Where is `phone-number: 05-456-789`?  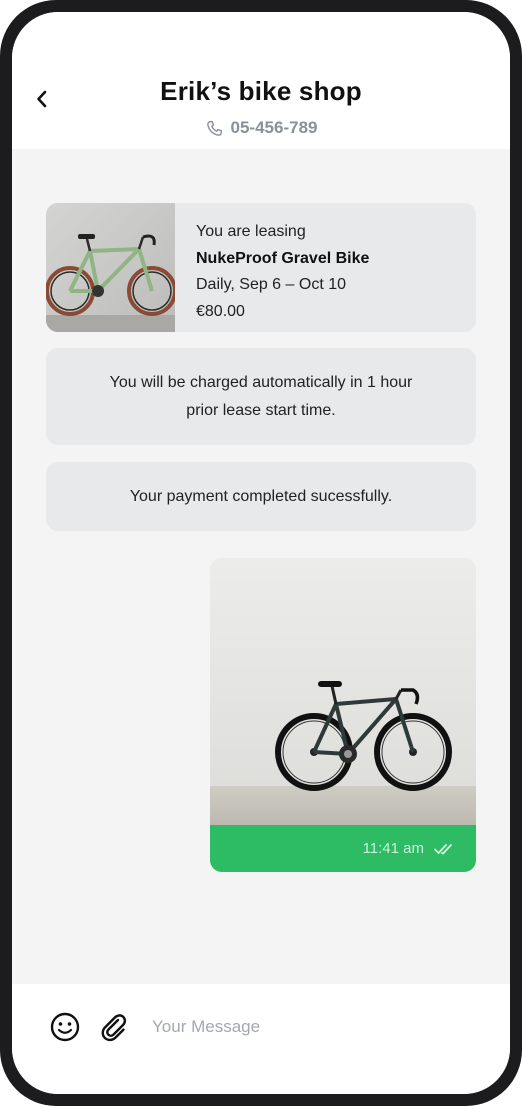 phone-number: 05-456-789 is located at coordinates (274, 127).